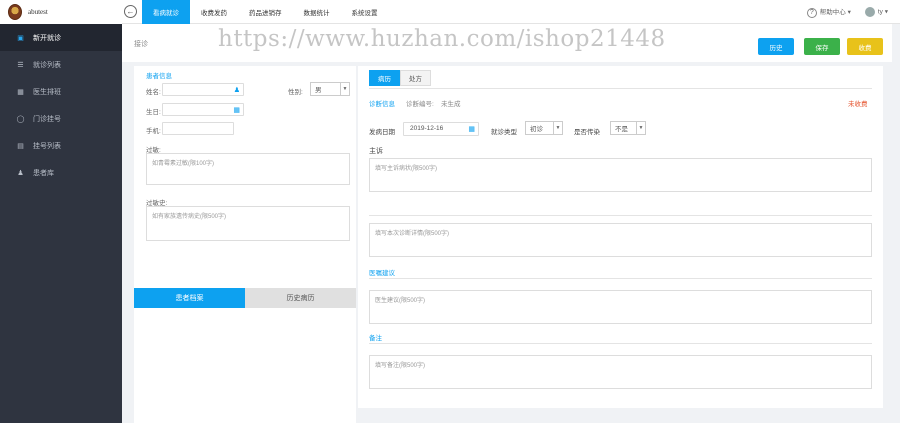 Image resolution: width=900 pixels, height=423 pixels. Describe the element at coordinates (811, 13) in the screenshot. I see `question-icon: ?` at that location.